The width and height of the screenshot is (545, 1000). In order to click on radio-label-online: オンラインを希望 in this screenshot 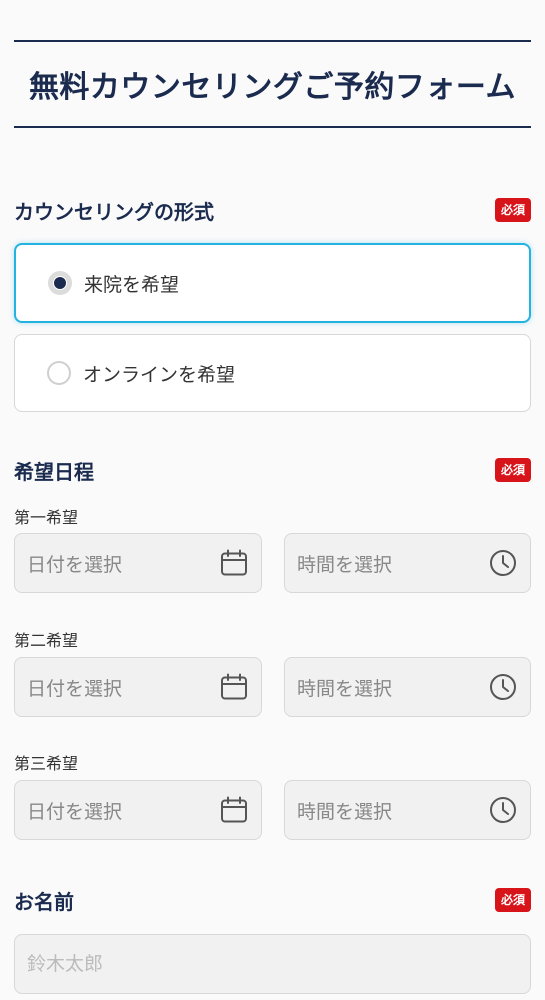, I will do `click(159, 374)`.